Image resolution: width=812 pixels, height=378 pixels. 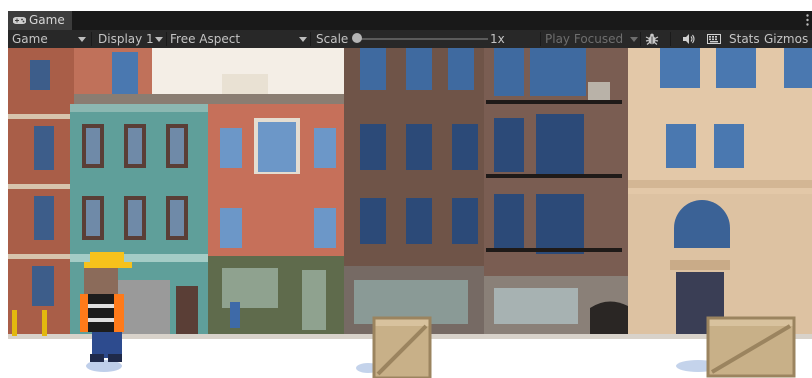 I want to click on fire-escape-building, so click(x=559, y=193).